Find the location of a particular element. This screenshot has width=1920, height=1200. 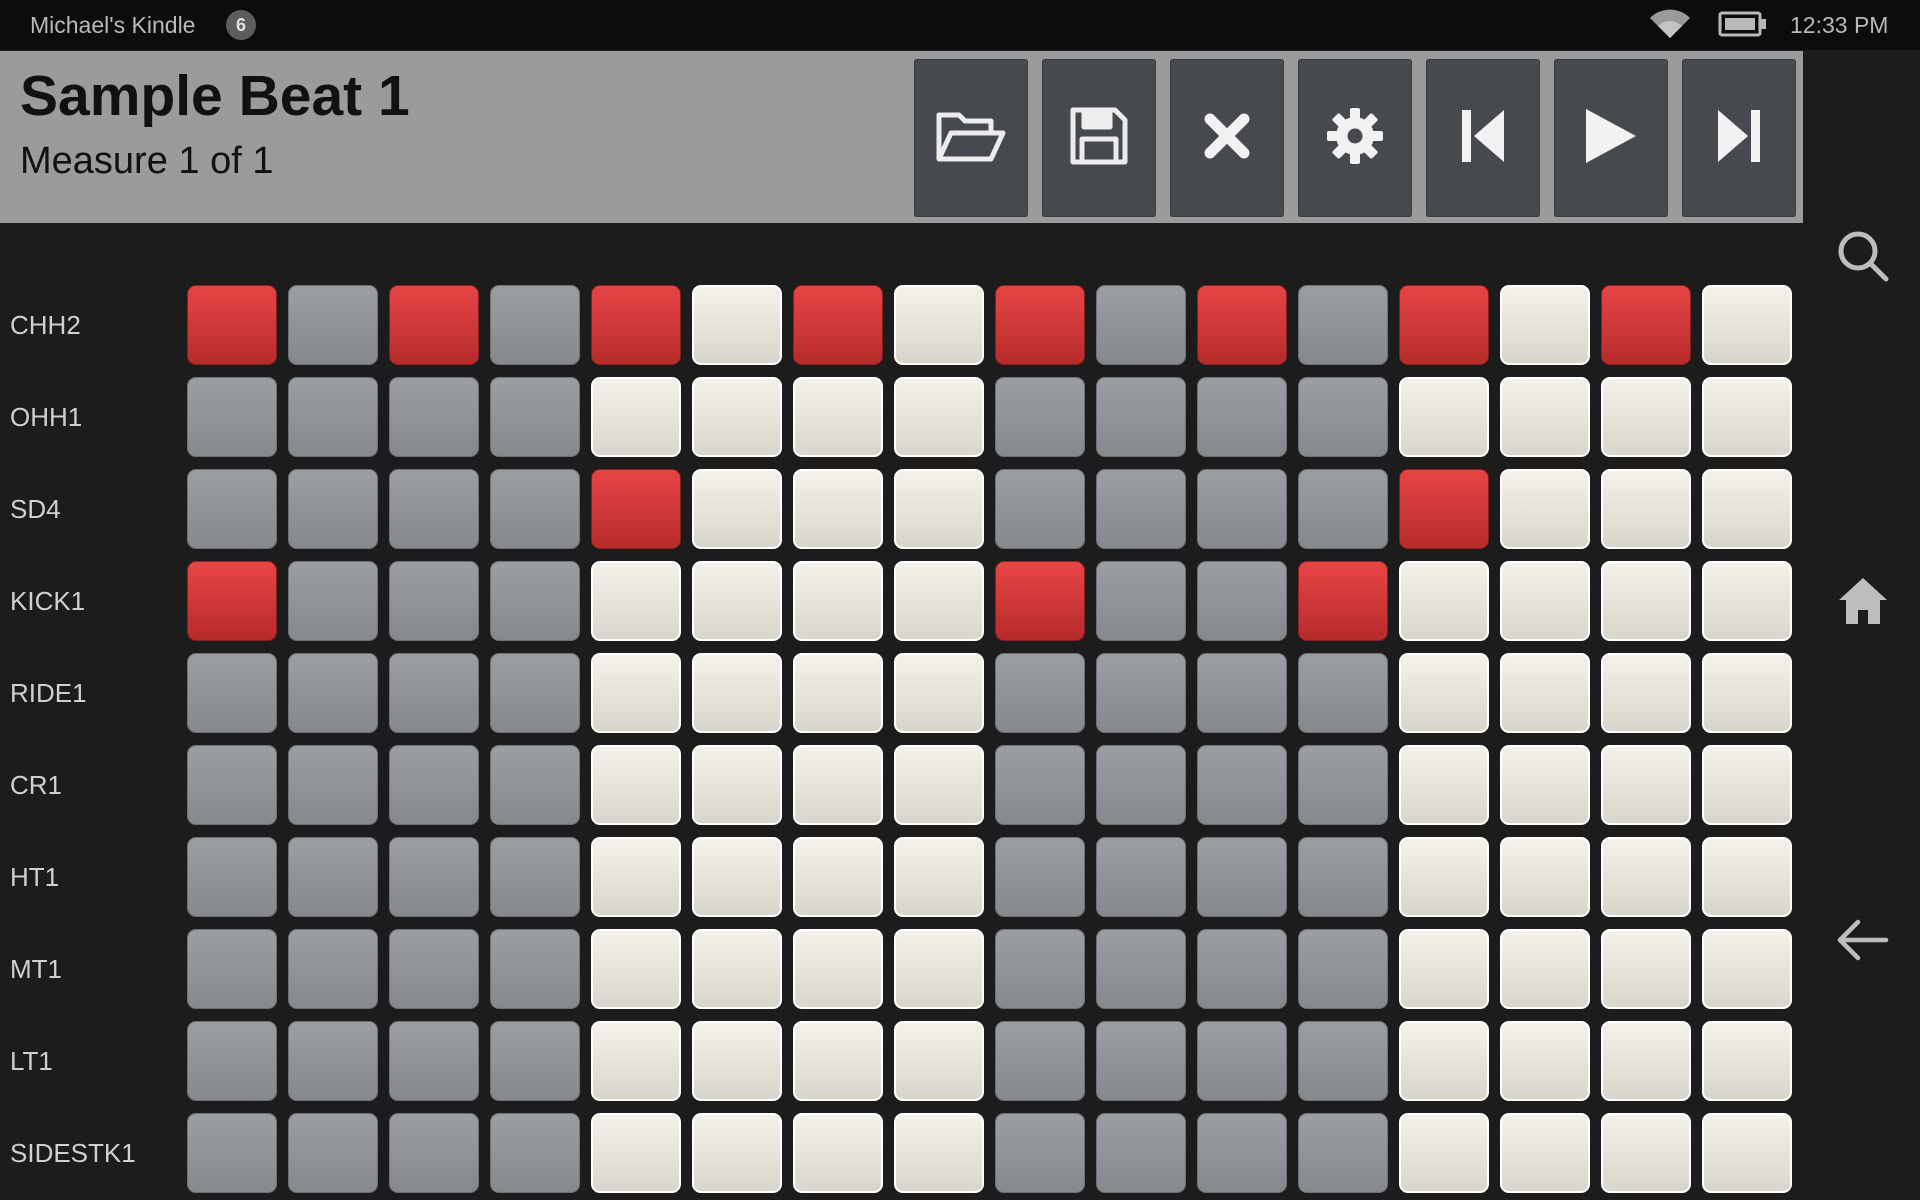

save-button is located at coordinates (1099, 138).